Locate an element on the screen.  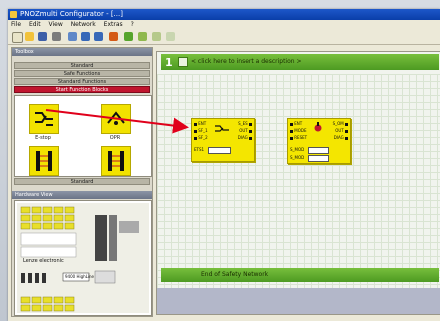
drag-arrow is located at coordinates (117, 121).